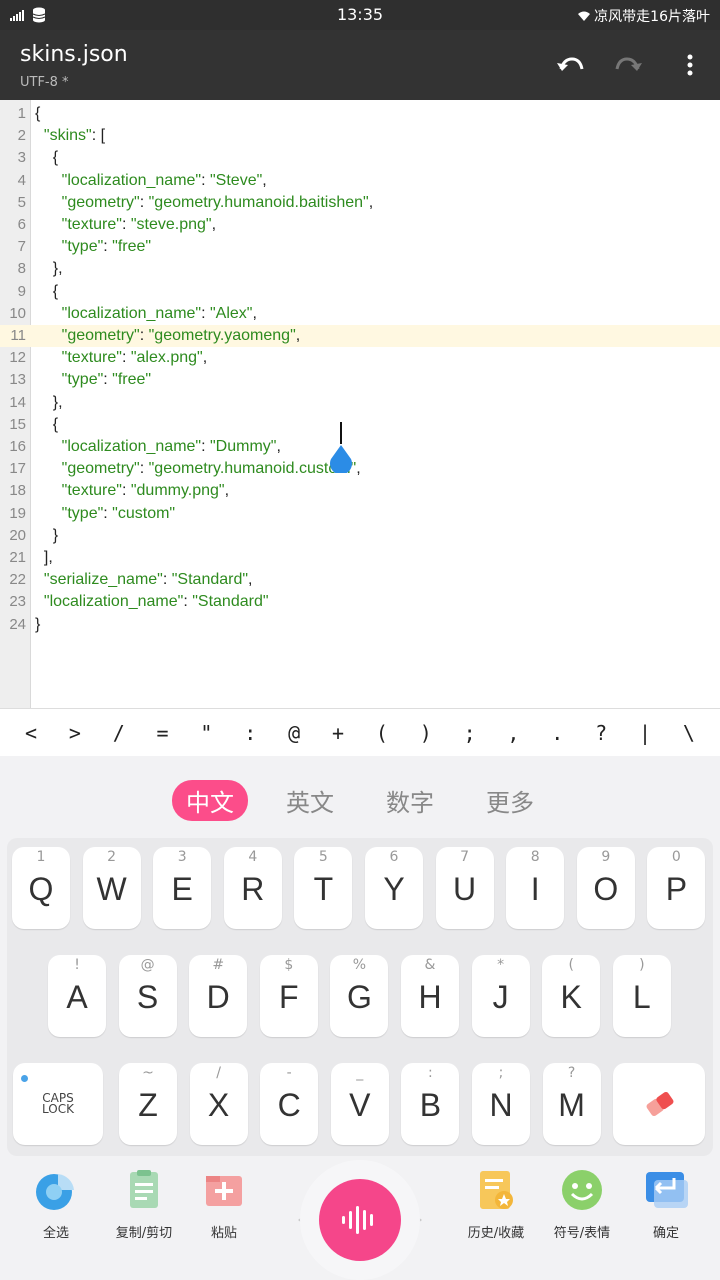 This screenshot has width=720, height=1280. What do you see at coordinates (360, 1220) in the screenshot?
I see `voice-input-button` at bounding box center [360, 1220].